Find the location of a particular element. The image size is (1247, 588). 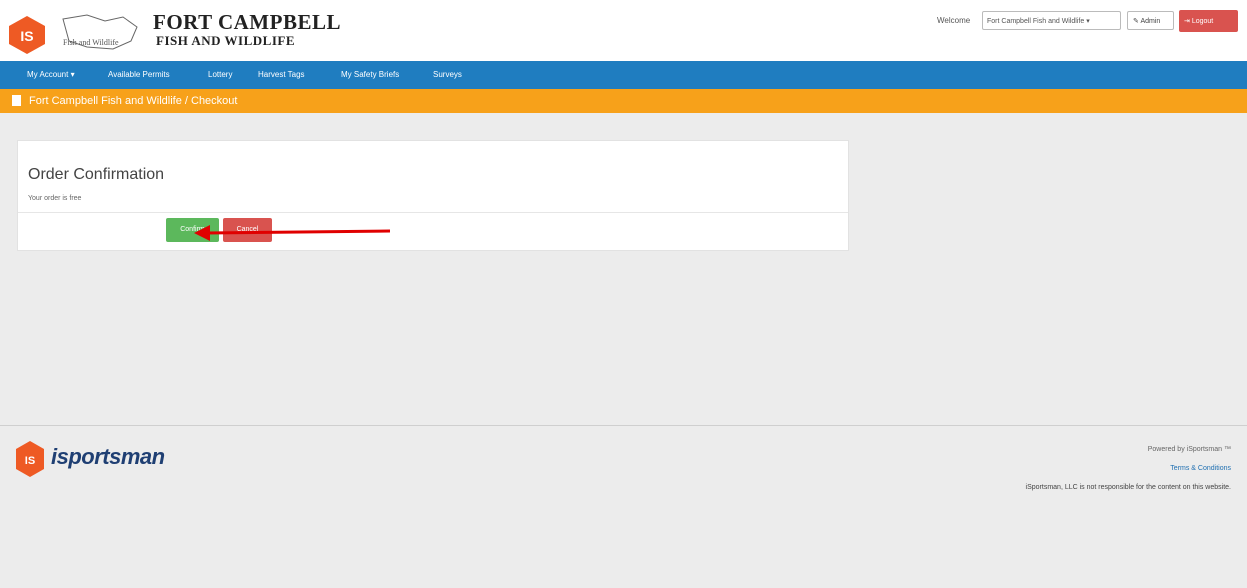

nav-item-my-safety-briefs: My Safety Briefs is located at coordinates (370, 74).